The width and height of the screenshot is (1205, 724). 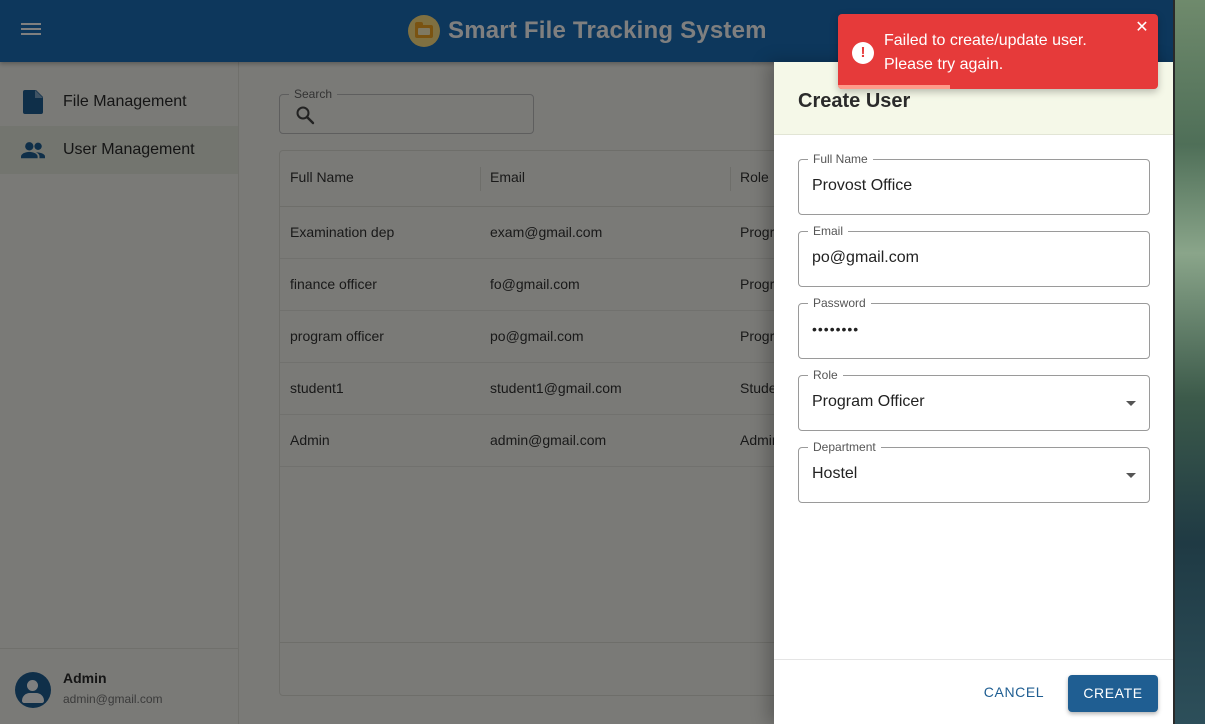 What do you see at coordinates (973, 691) in the screenshot?
I see `drawer-footer: CANCEL CREATE` at bounding box center [973, 691].